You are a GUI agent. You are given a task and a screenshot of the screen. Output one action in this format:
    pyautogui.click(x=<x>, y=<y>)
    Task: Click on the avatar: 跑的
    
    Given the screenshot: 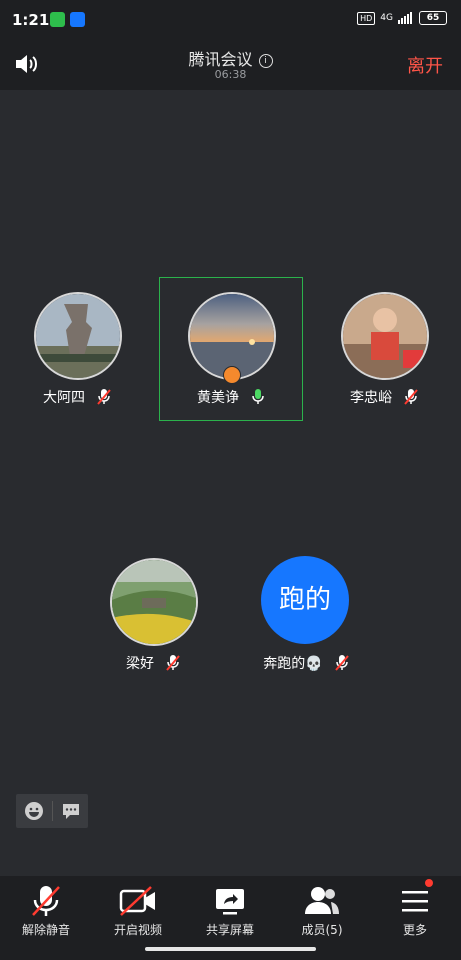 What is the action you would take?
    pyautogui.click(x=305, y=600)
    